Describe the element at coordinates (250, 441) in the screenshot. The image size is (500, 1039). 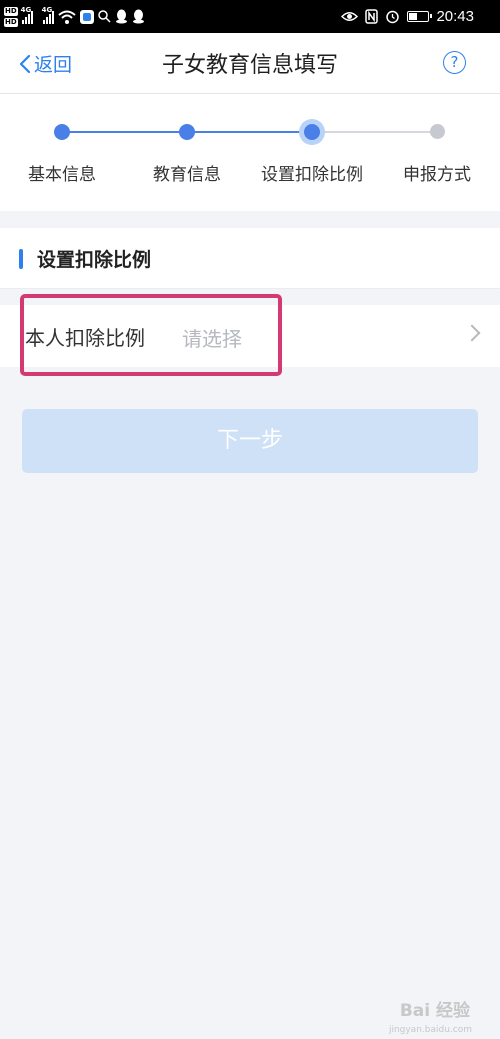
I see `next-step-button: 下一步` at that location.